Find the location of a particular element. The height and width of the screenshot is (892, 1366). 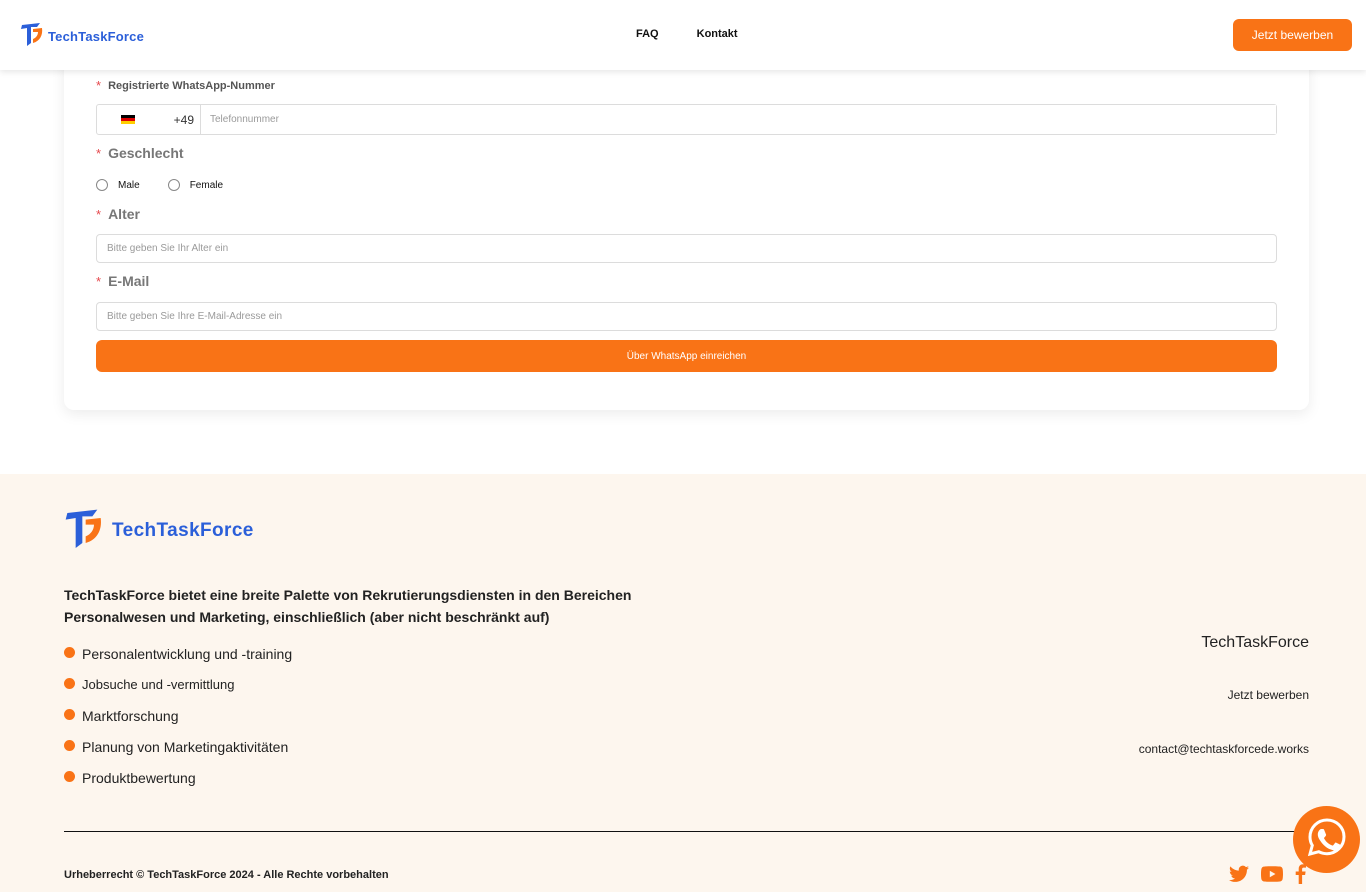

phone-input is located at coordinates (738, 119).